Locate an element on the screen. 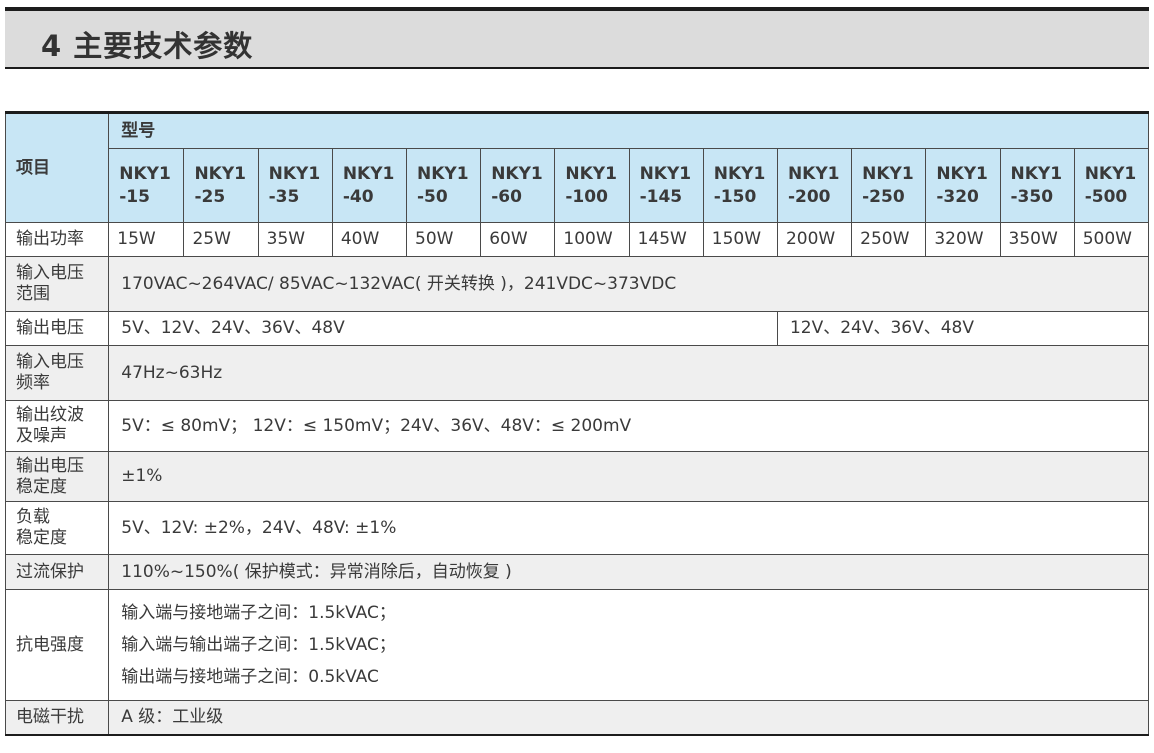 The width and height of the screenshot is (1154, 753). model-name: NKY1 -250 is located at coordinates (888, 185).